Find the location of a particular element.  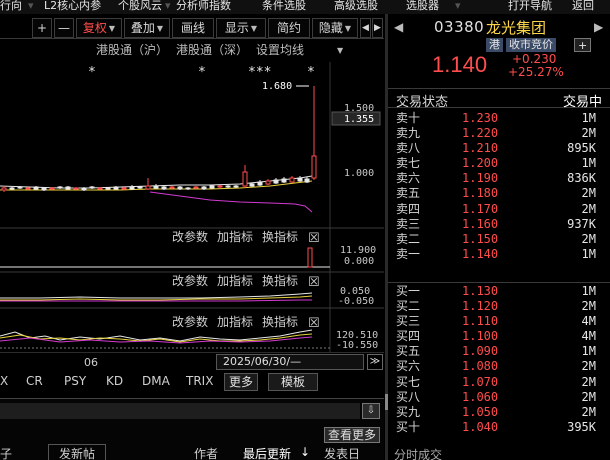

more-indicators-button: 更多 is located at coordinates (241, 382).